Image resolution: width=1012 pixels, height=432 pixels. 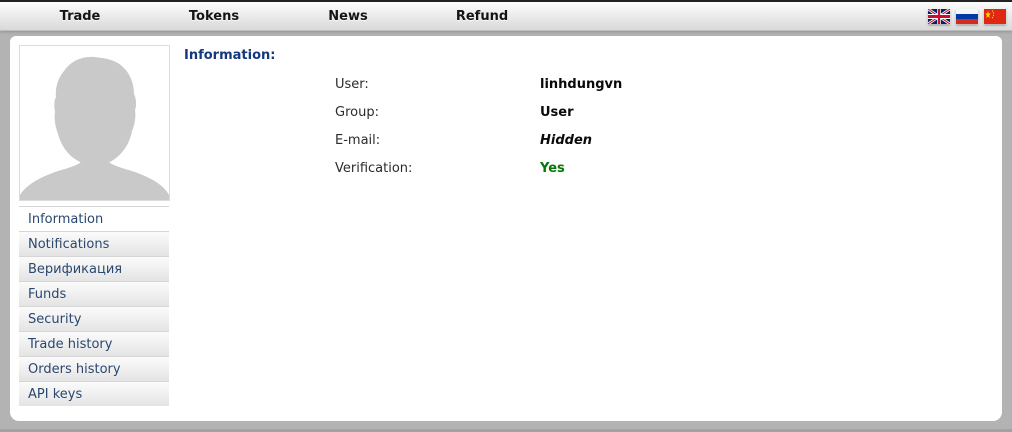 What do you see at coordinates (94, 393) in the screenshot?
I see `sidebar-item-api-keys: API keys` at bounding box center [94, 393].